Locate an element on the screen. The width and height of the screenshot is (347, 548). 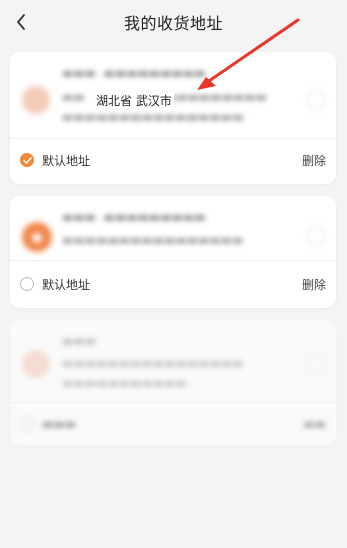
back-button is located at coordinates (21, 22).